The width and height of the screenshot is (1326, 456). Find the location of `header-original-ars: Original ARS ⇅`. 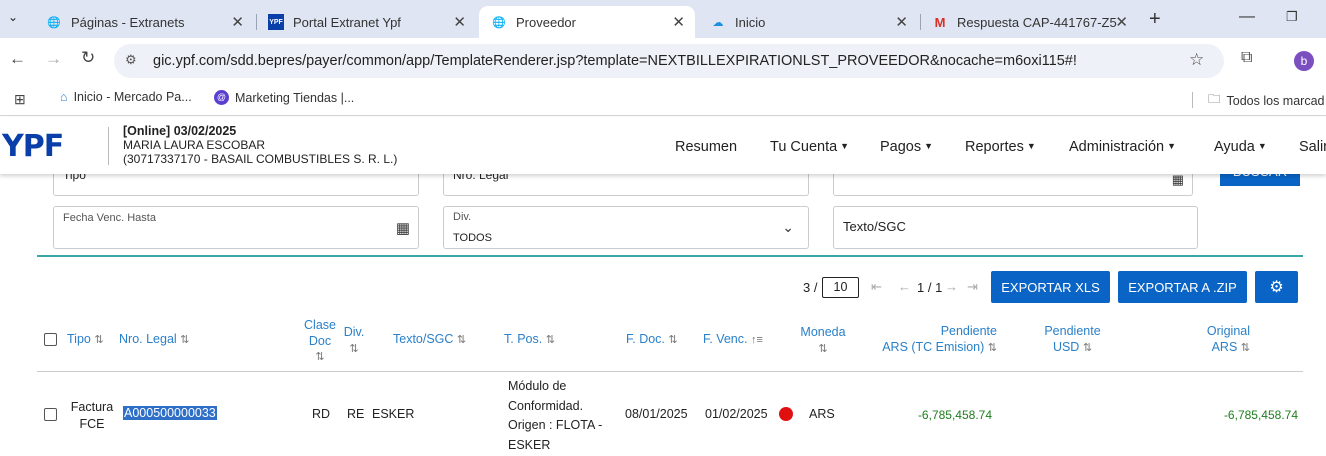

header-original-ars: Original ARS ⇅ is located at coordinates (1215, 340).